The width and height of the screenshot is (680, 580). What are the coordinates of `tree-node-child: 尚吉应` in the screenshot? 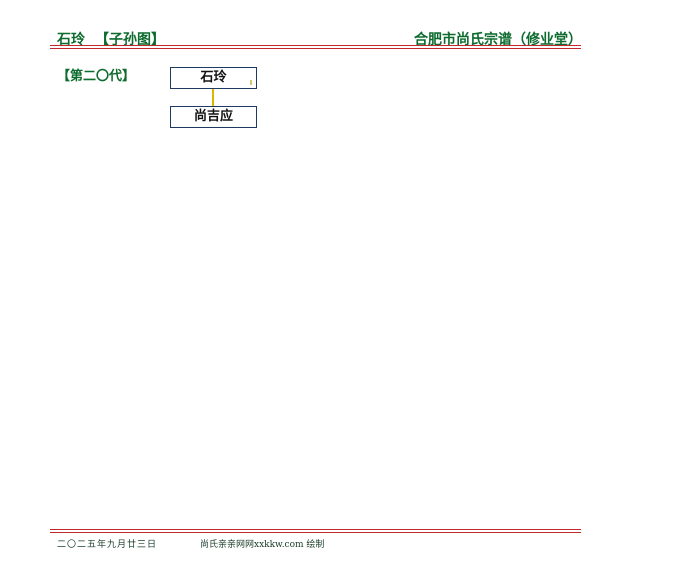 It's located at (213, 117).